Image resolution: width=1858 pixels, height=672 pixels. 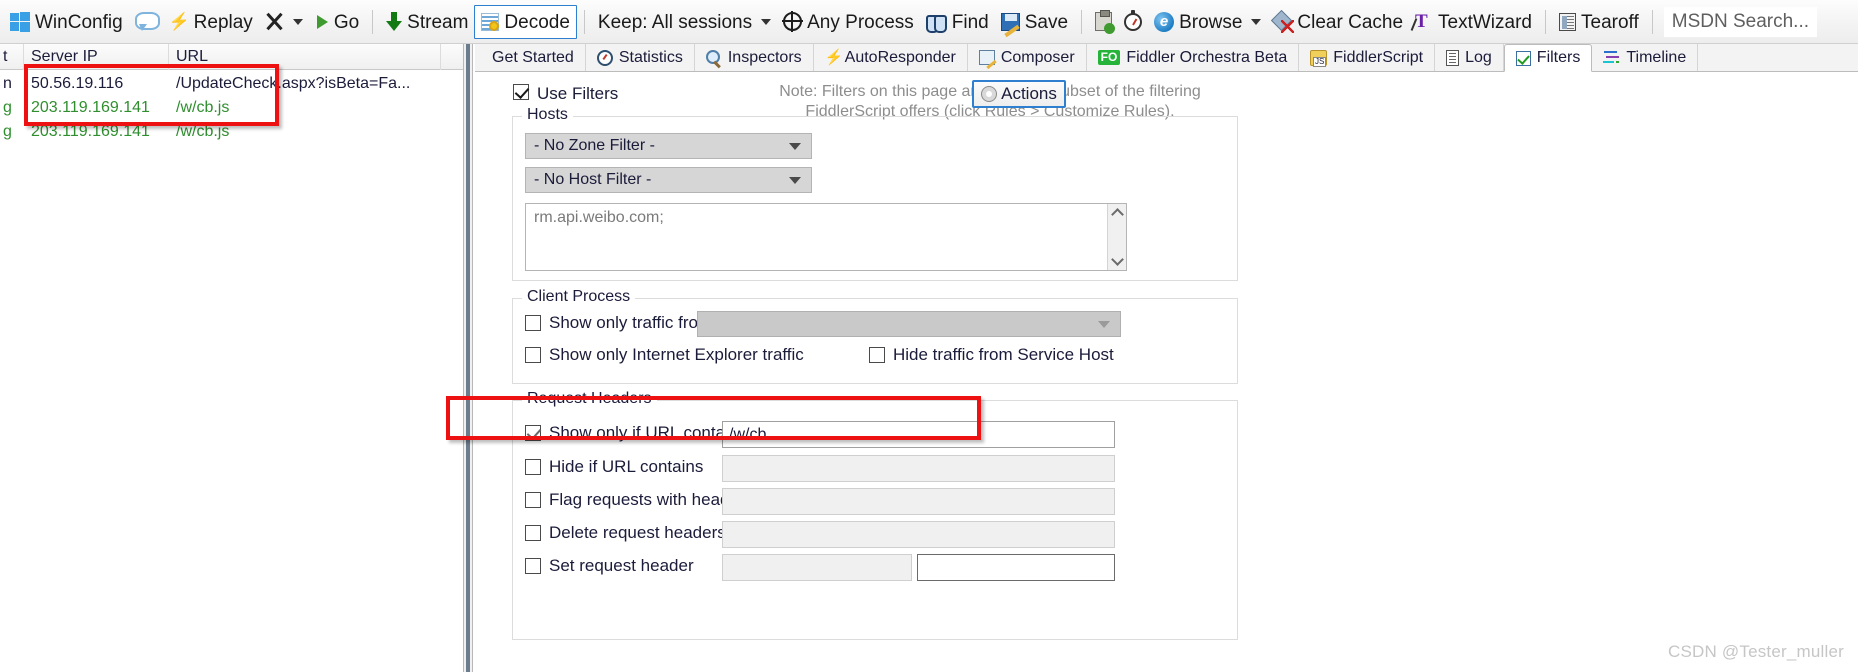 What do you see at coordinates (146, 22) in the screenshot?
I see `toolbar-comment-button` at bounding box center [146, 22].